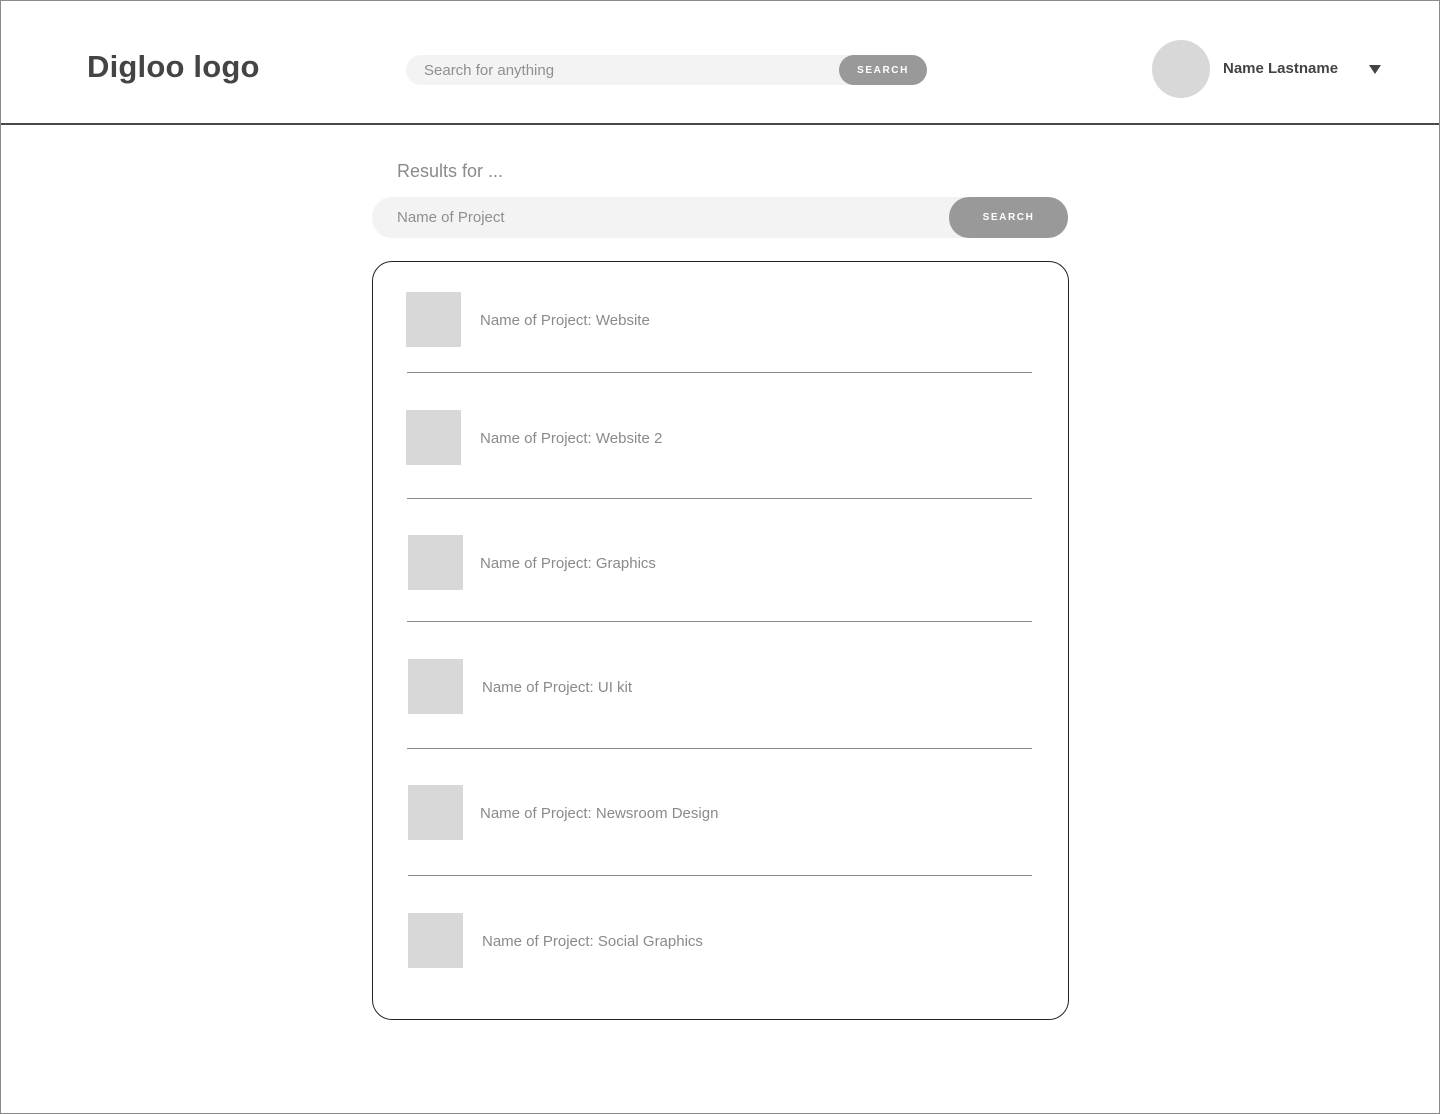  What do you see at coordinates (1008, 217) in the screenshot?
I see `project-search-button: SEARCH` at bounding box center [1008, 217].